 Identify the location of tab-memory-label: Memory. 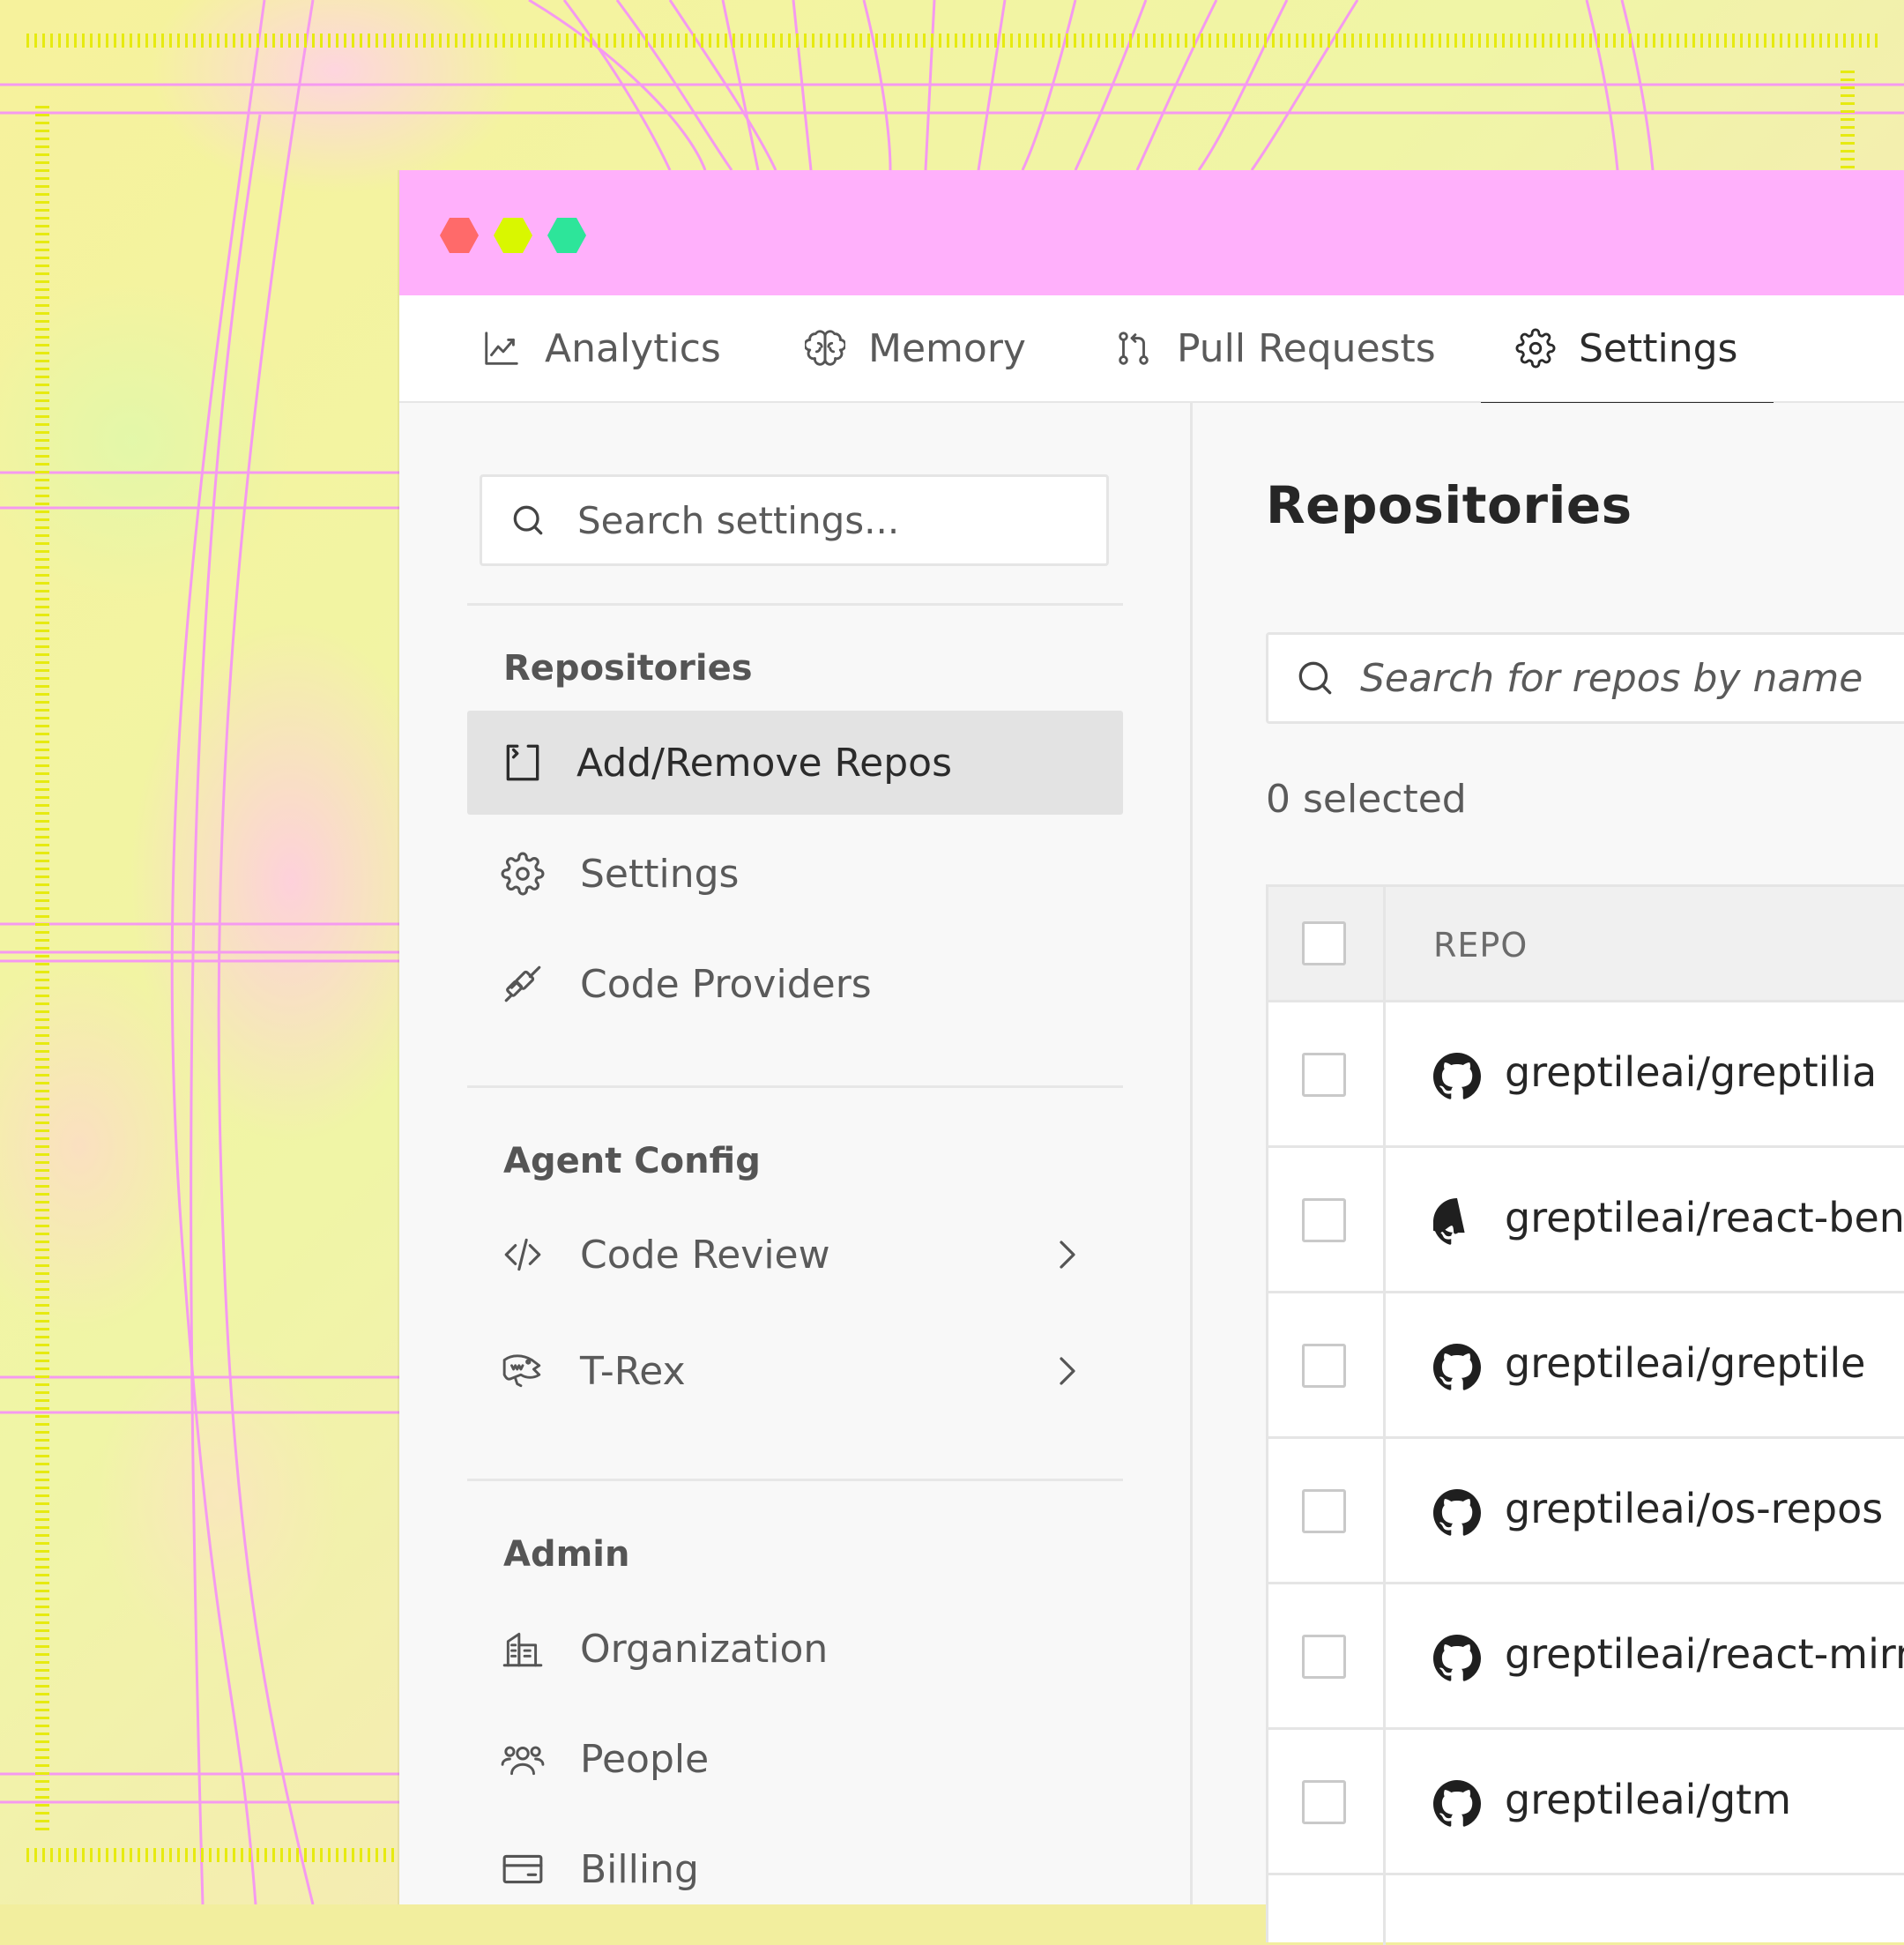
(947, 348).